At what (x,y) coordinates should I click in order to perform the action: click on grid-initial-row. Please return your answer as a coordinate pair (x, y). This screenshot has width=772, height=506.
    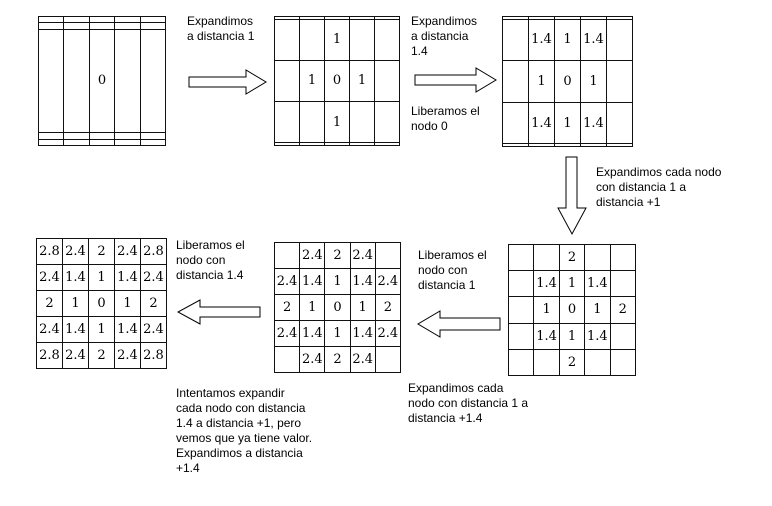
    Looking at the image, I should click on (102, 142).